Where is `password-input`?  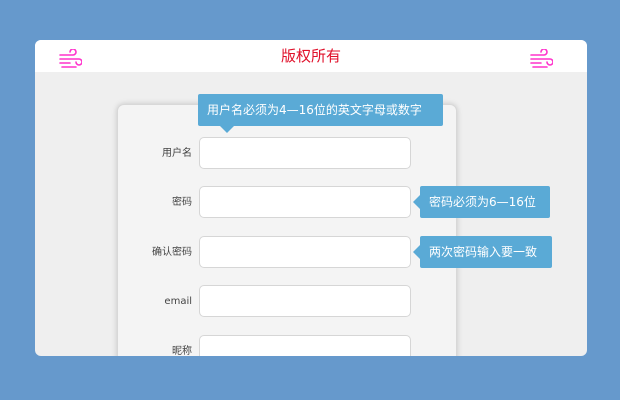 password-input is located at coordinates (305, 202).